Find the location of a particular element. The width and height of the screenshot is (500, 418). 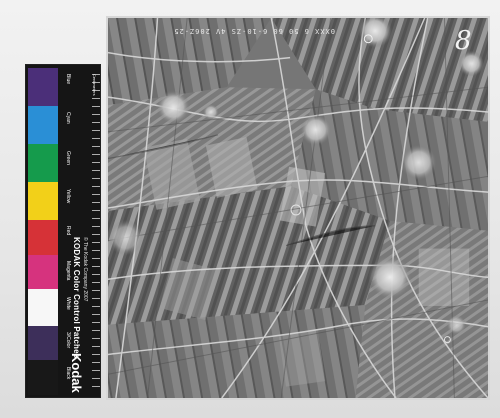

cyan-swatch is located at coordinates (43, 125).